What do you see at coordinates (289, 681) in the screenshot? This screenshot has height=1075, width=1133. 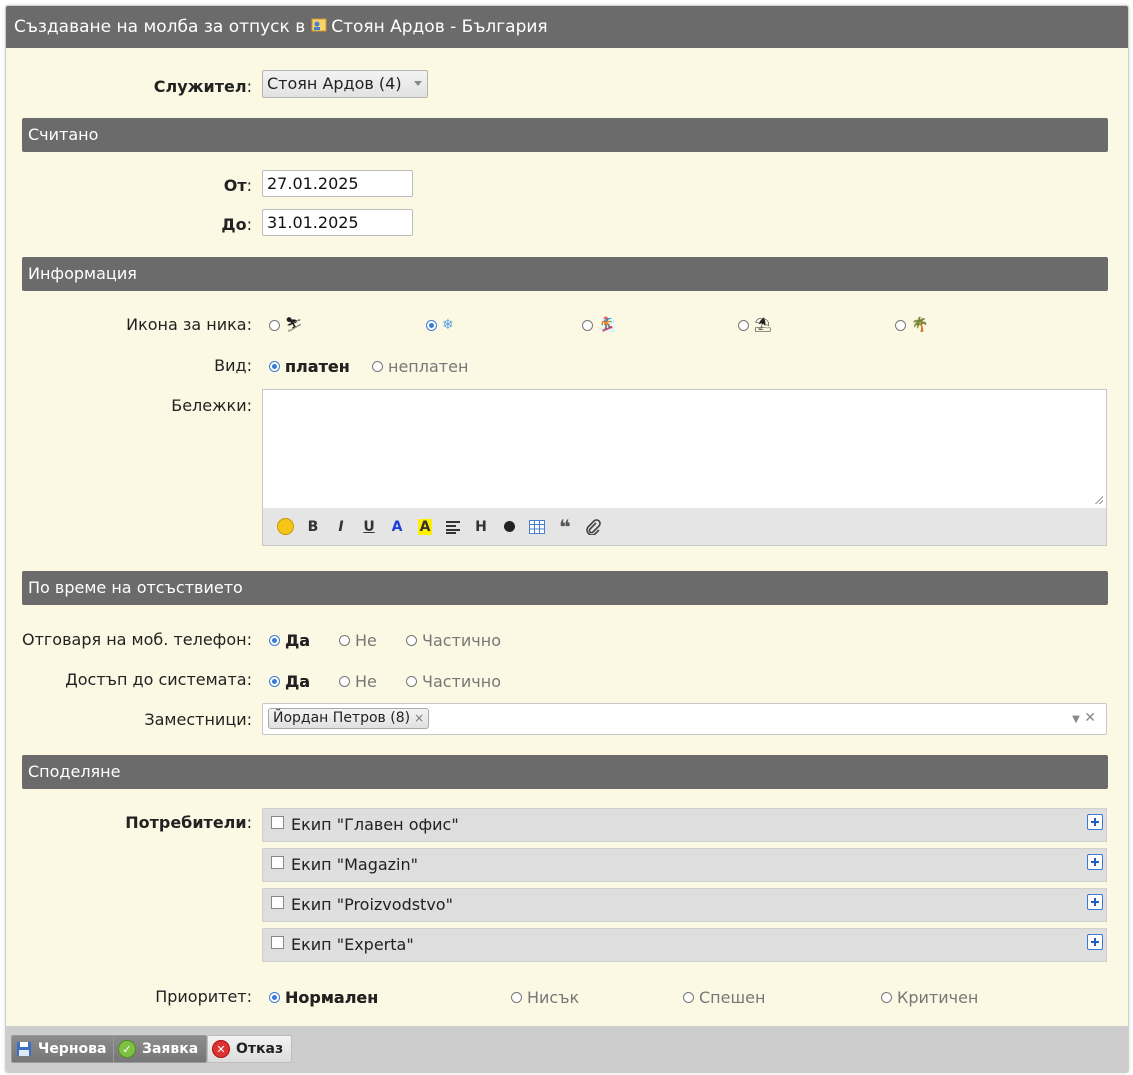 I see `system-yes-radio: Да` at bounding box center [289, 681].